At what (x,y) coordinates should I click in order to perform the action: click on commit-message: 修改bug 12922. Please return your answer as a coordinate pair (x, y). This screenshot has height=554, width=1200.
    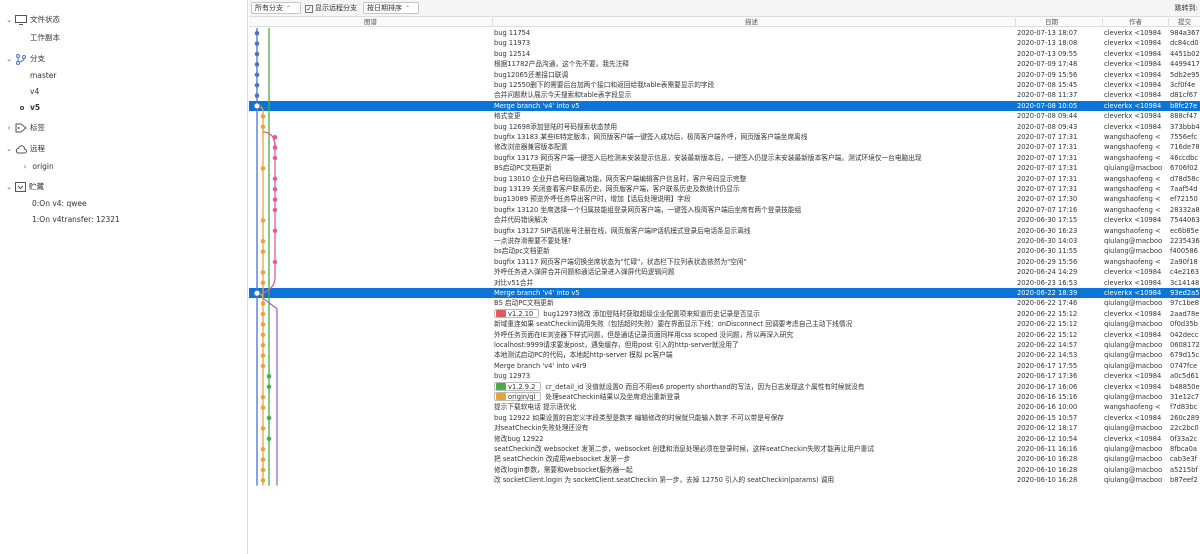
    Looking at the image, I should click on (519, 438).